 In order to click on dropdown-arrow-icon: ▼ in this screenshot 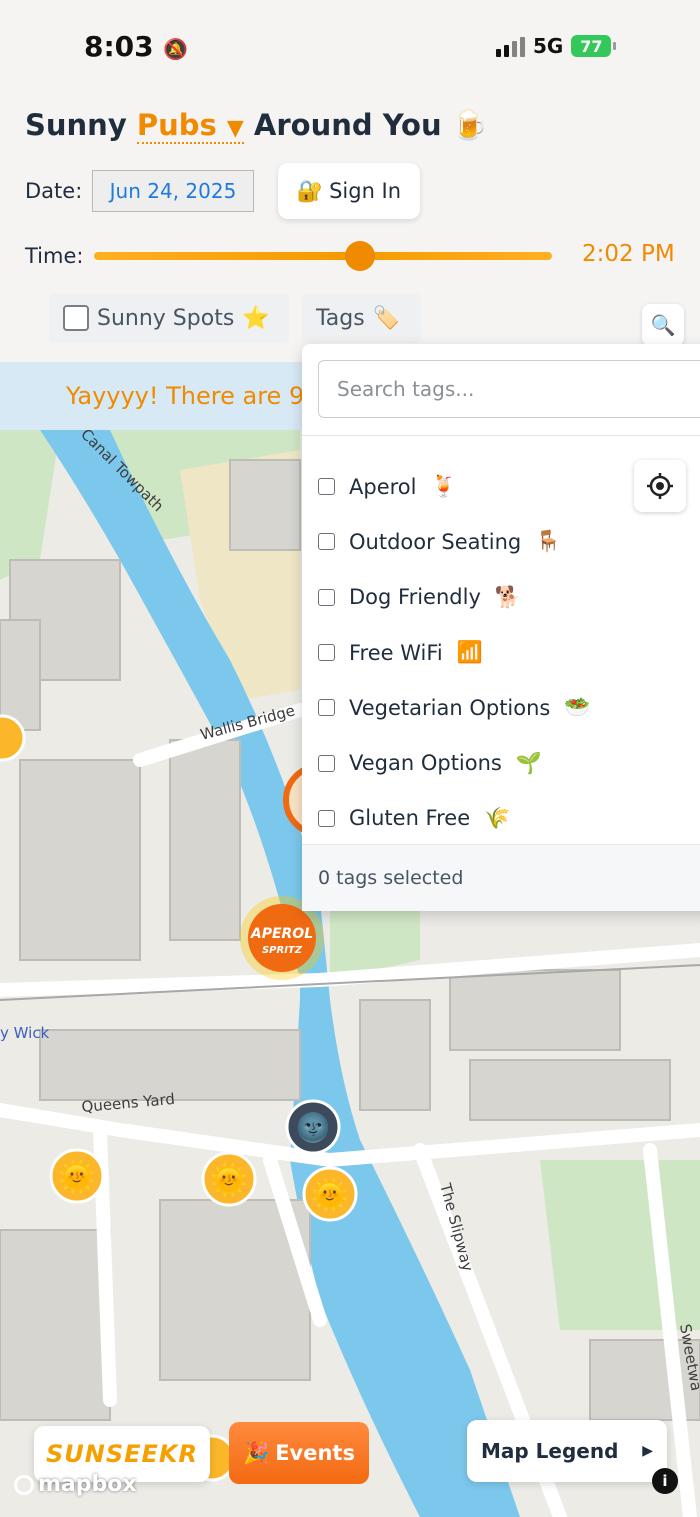, I will do `click(235, 128)`.